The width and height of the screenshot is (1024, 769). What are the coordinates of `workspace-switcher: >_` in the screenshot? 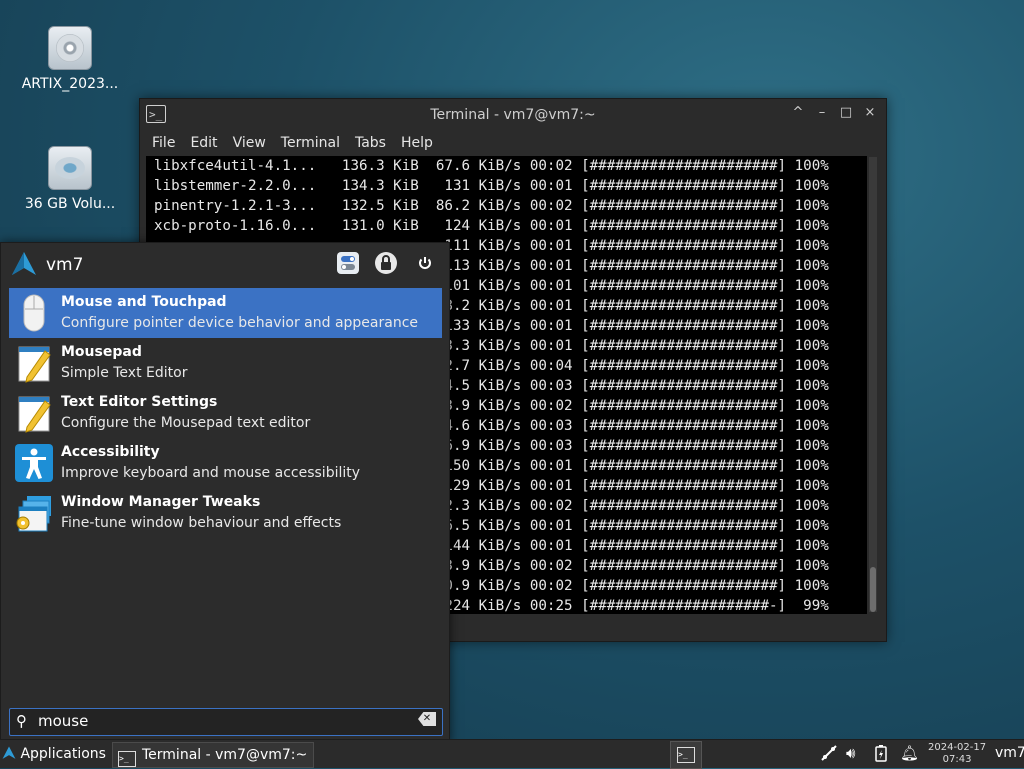 It's located at (686, 755).